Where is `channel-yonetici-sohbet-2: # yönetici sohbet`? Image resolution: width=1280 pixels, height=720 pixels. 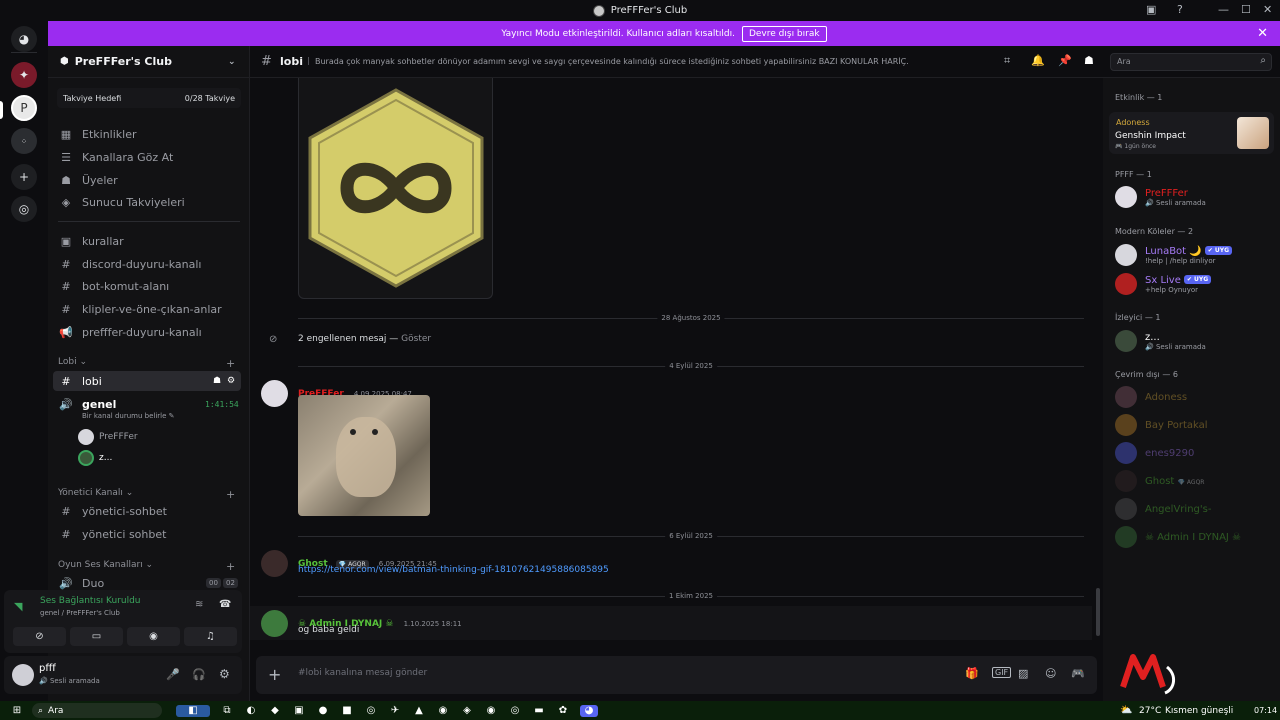 channel-yonetici-sohbet-2: # yönetici sohbet is located at coordinates (112, 534).